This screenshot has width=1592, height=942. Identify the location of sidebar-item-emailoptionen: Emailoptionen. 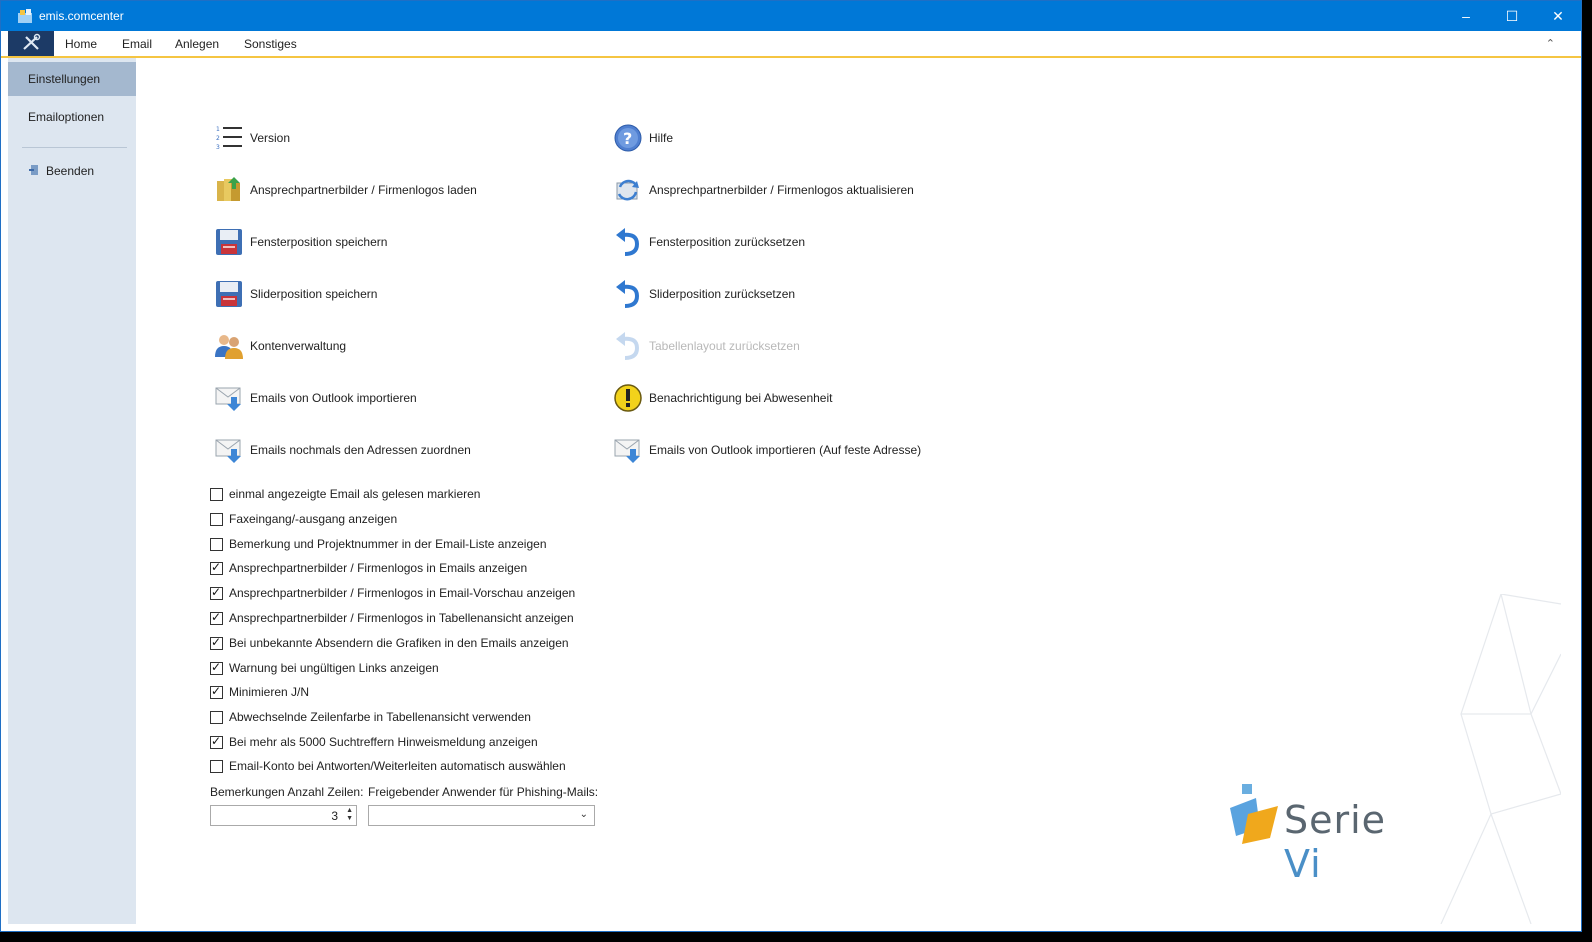
(72, 117).